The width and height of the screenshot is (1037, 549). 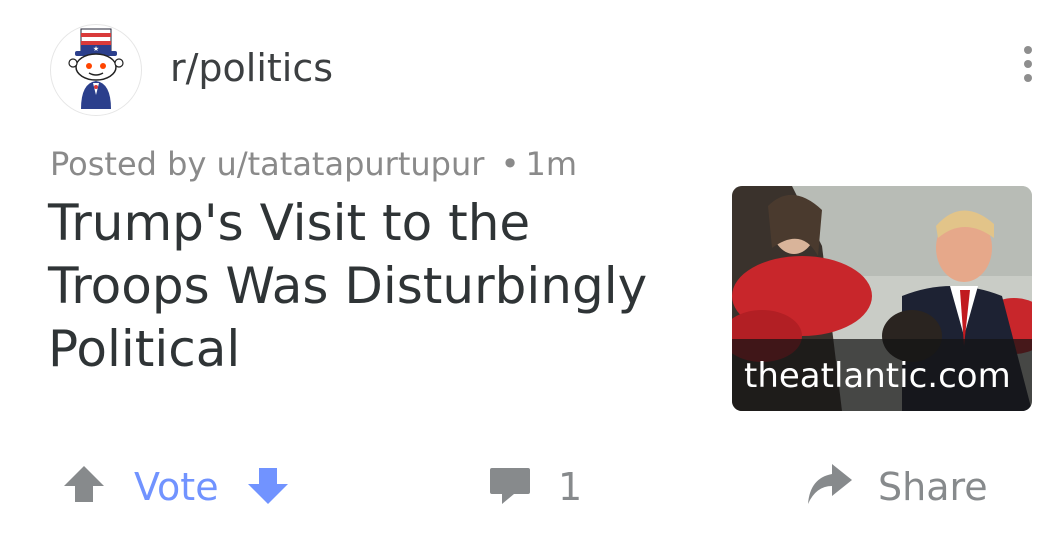 I want to click on arrow-up-icon, so click(x=84, y=484).